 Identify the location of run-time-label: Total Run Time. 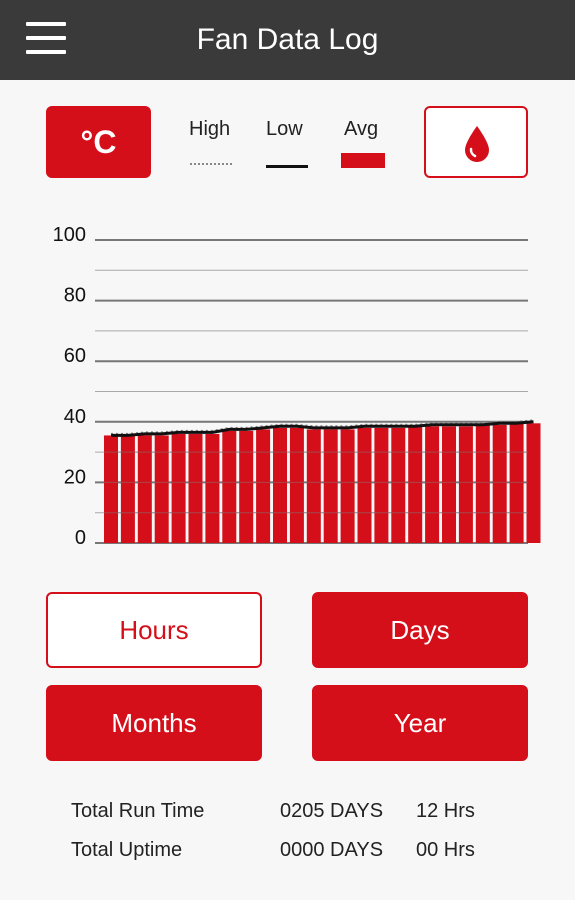
(138, 811).